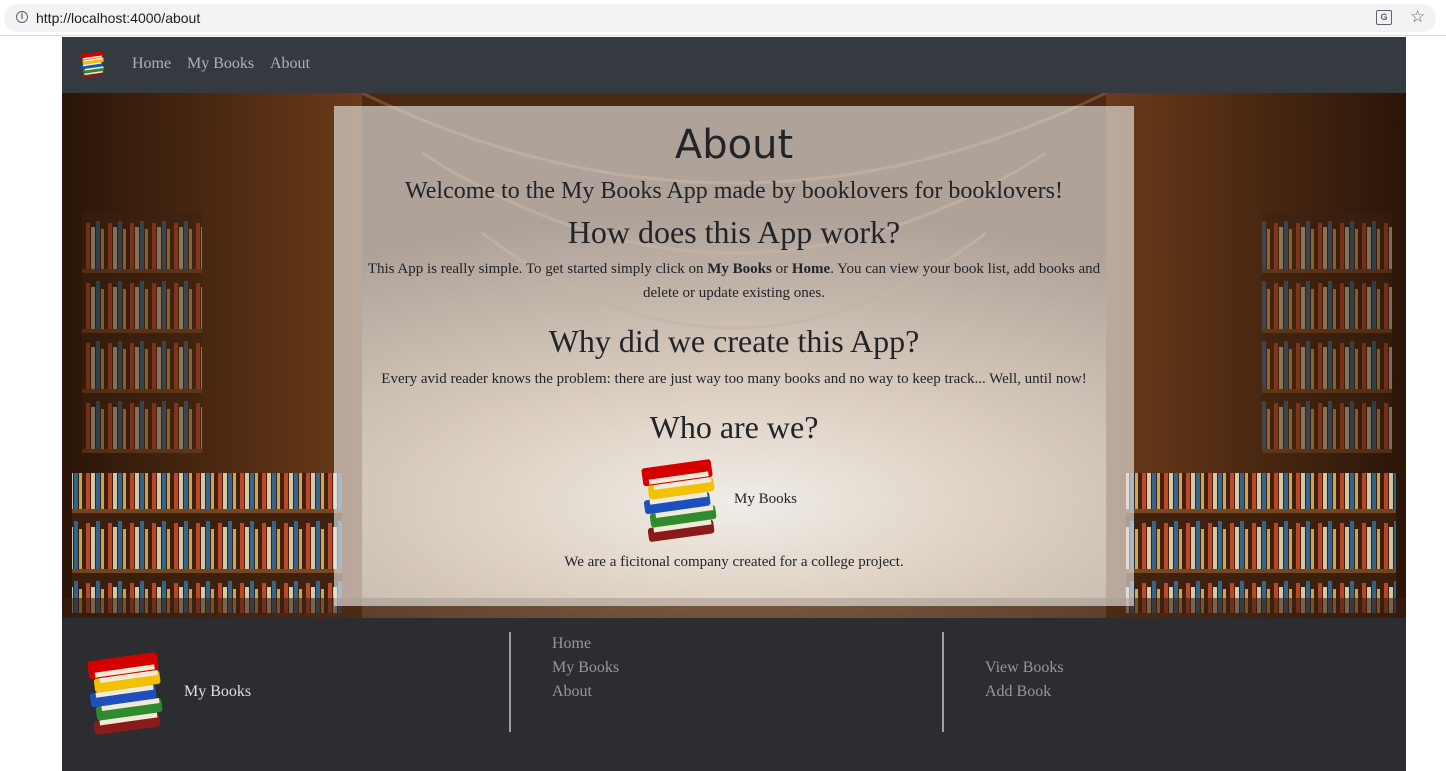  I want to click on star-icon: ☆, so click(1417, 17).